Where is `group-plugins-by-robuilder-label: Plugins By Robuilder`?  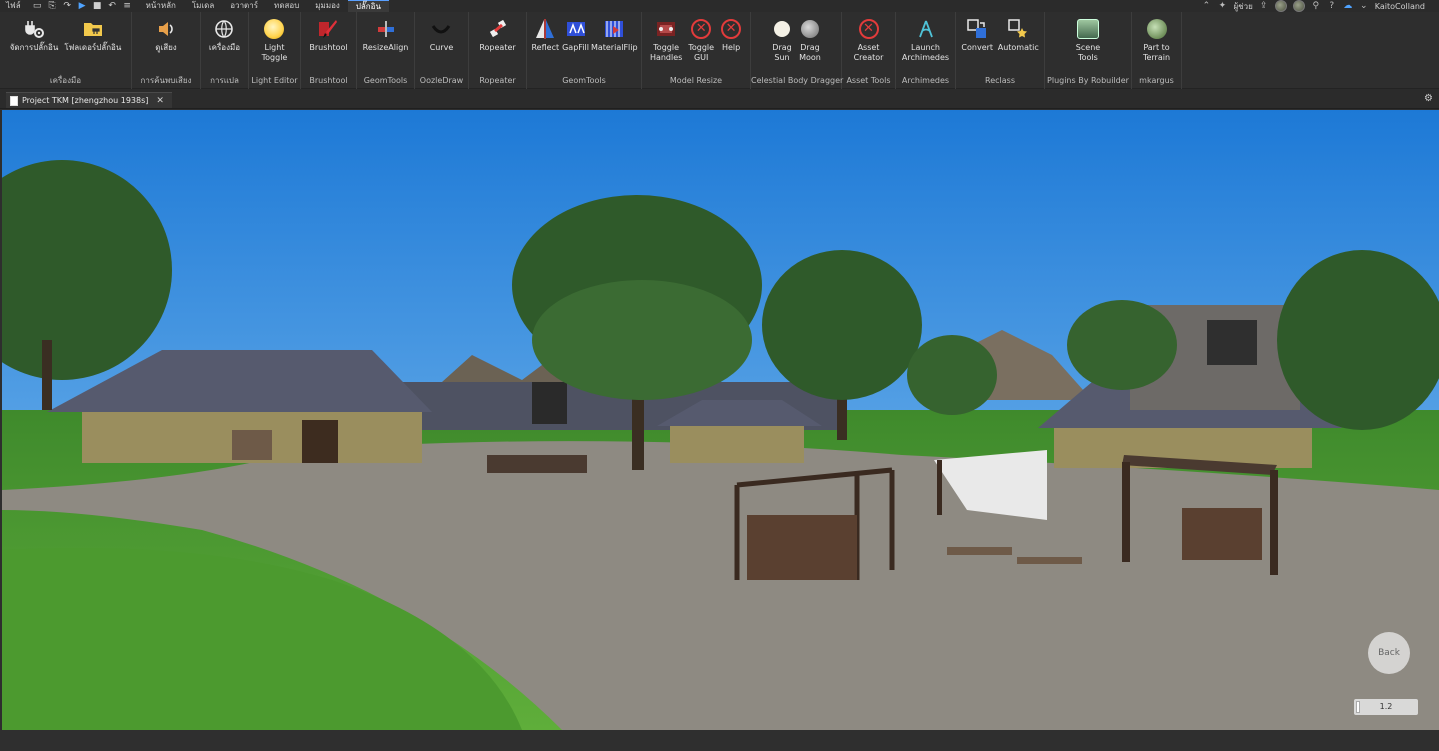 group-plugins-by-robuilder-label: Plugins By Robuilder is located at coordinates (1088, 80).